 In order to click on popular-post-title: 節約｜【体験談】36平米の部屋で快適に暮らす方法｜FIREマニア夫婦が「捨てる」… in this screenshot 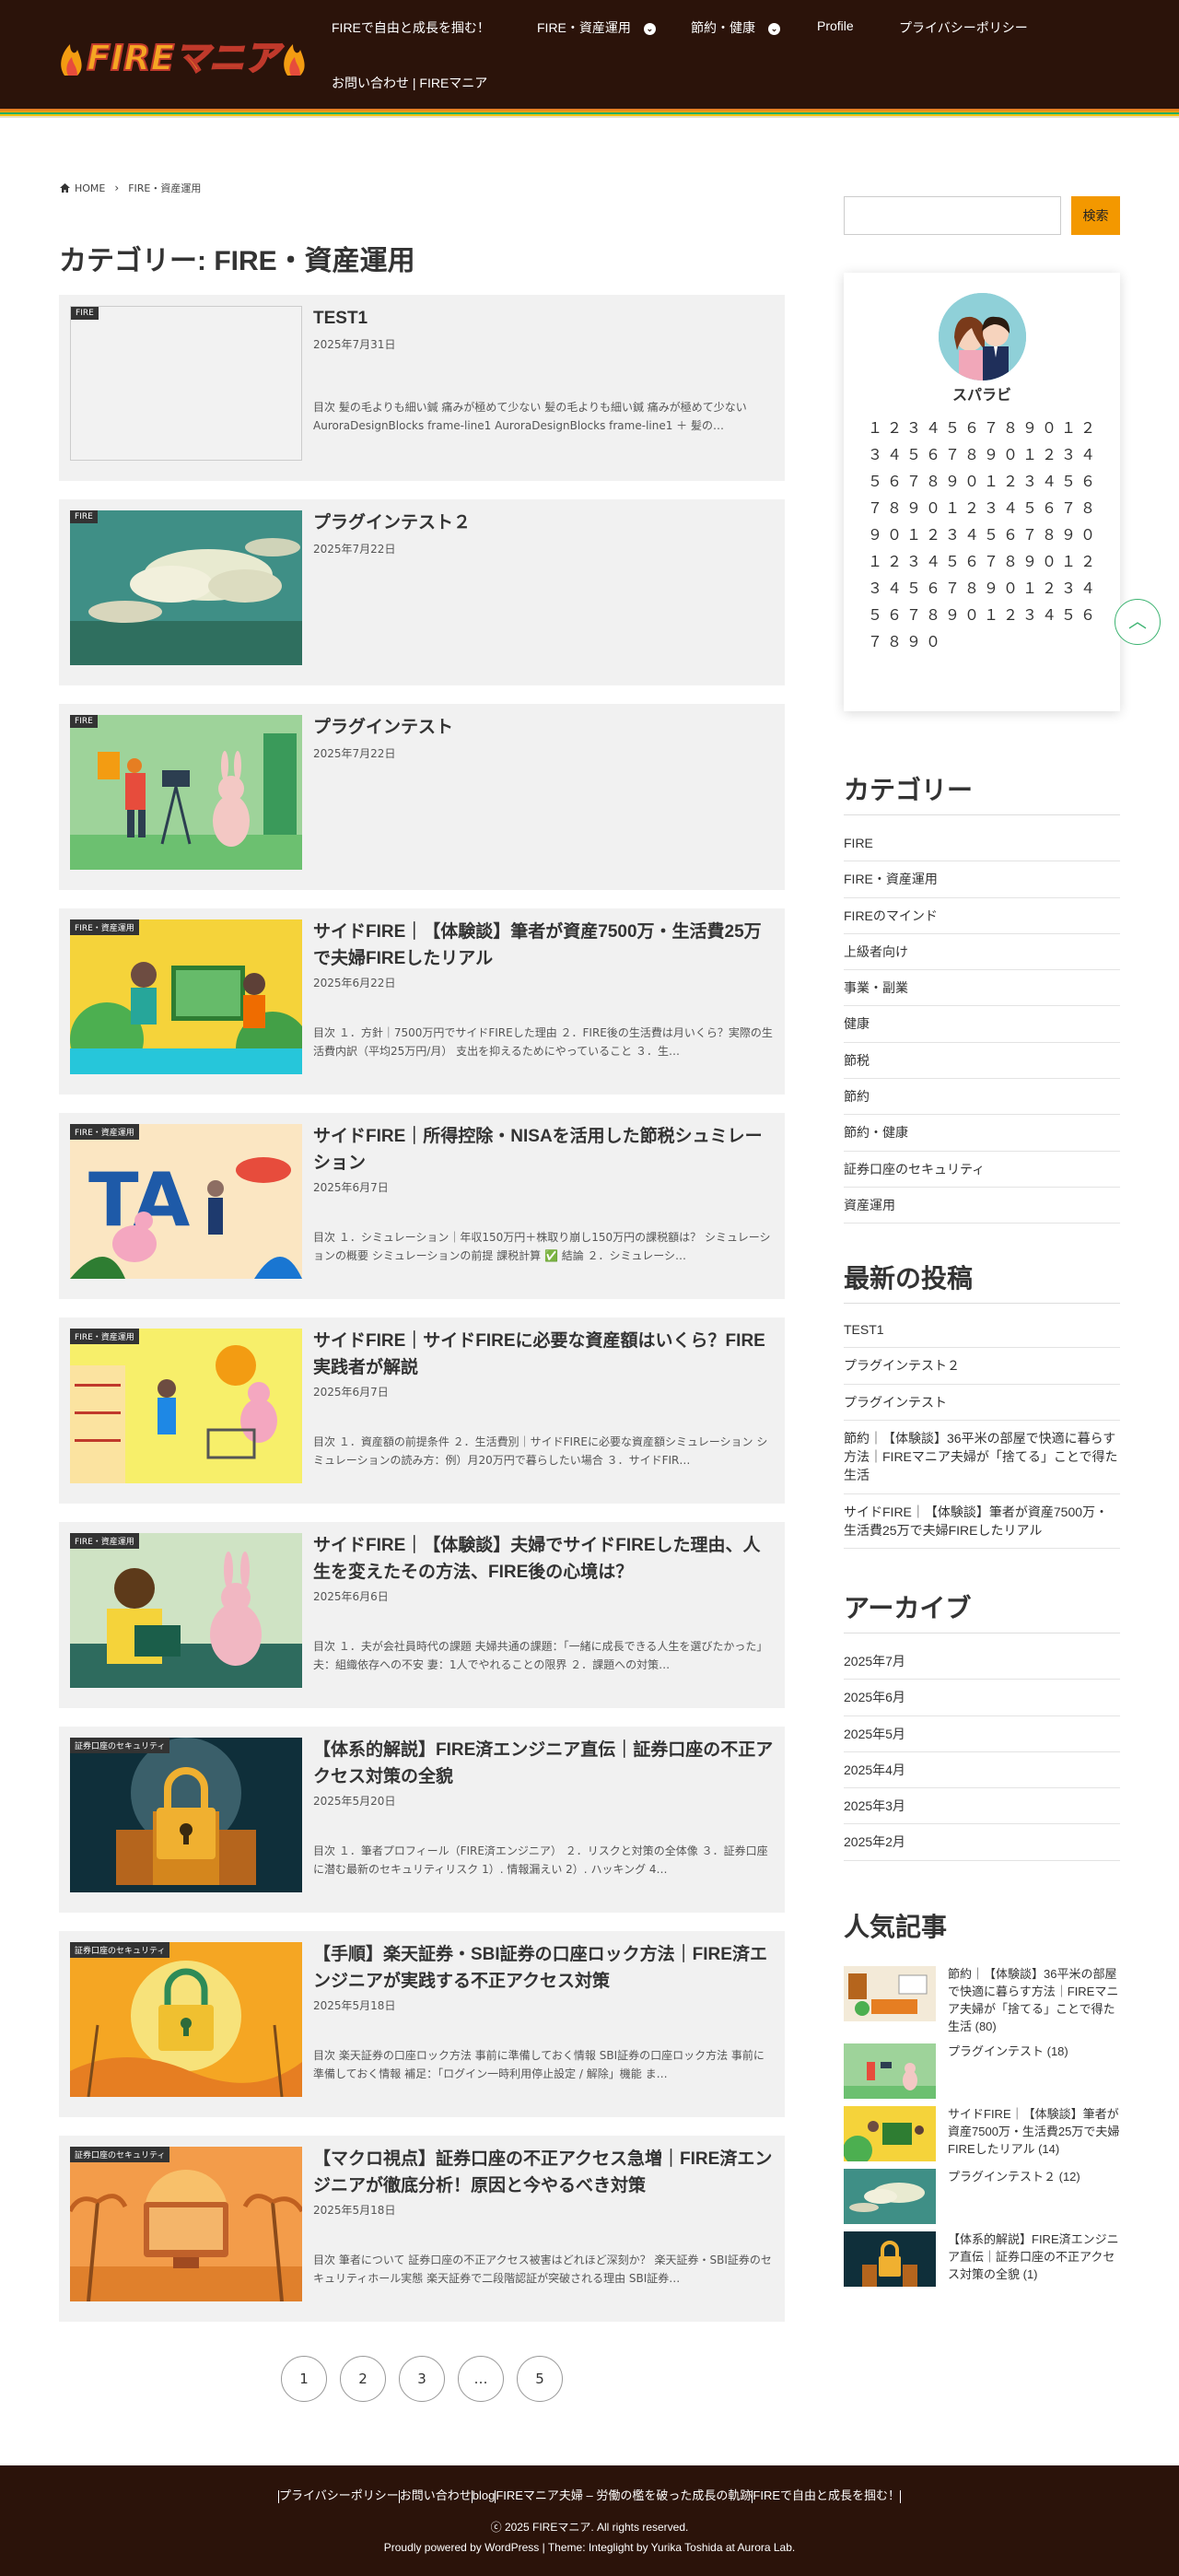, I will do `click(1035, 2000)`.